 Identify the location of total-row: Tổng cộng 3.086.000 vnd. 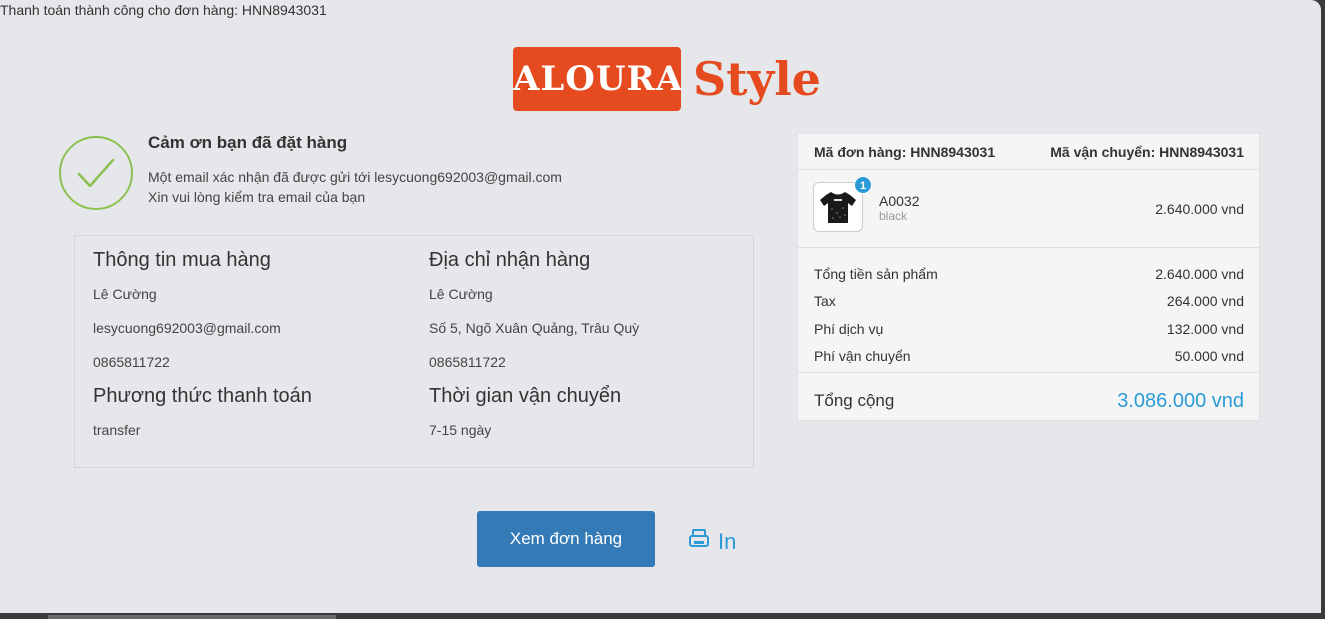
(1028, 397).